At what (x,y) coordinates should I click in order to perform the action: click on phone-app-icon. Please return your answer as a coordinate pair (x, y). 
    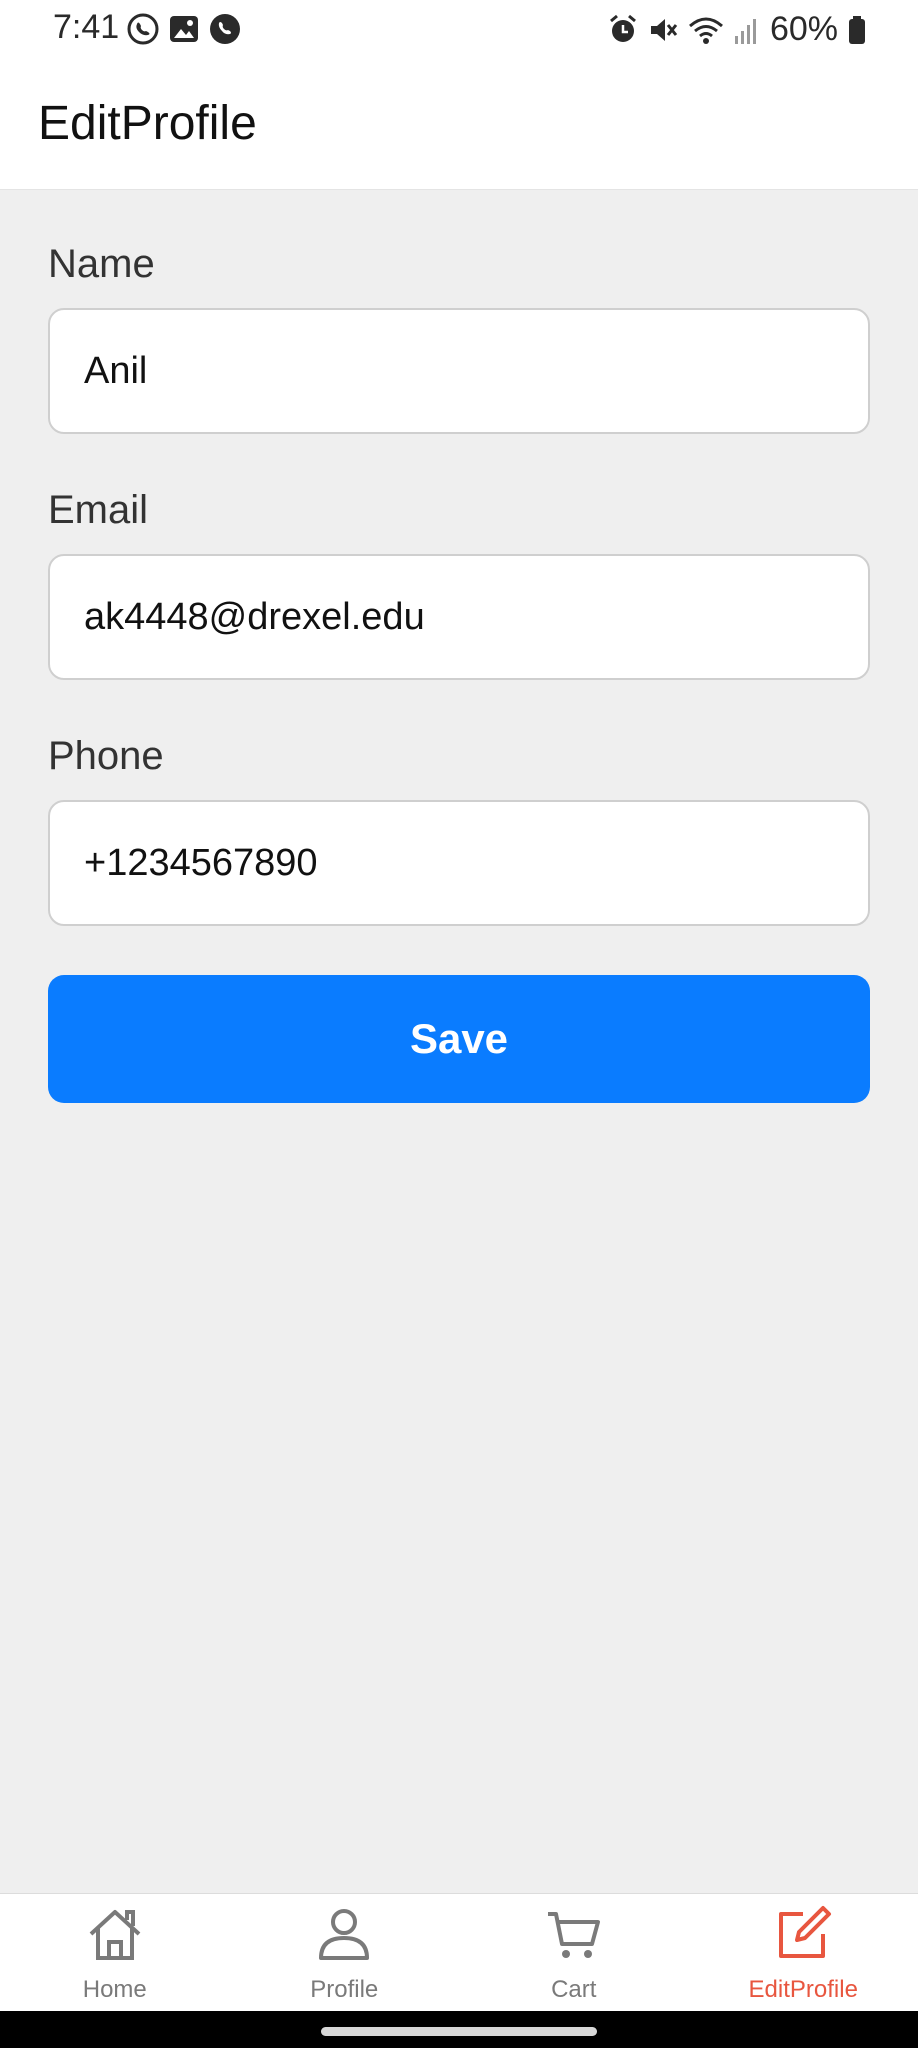
    Looking at the image, I should click on (225, 29).